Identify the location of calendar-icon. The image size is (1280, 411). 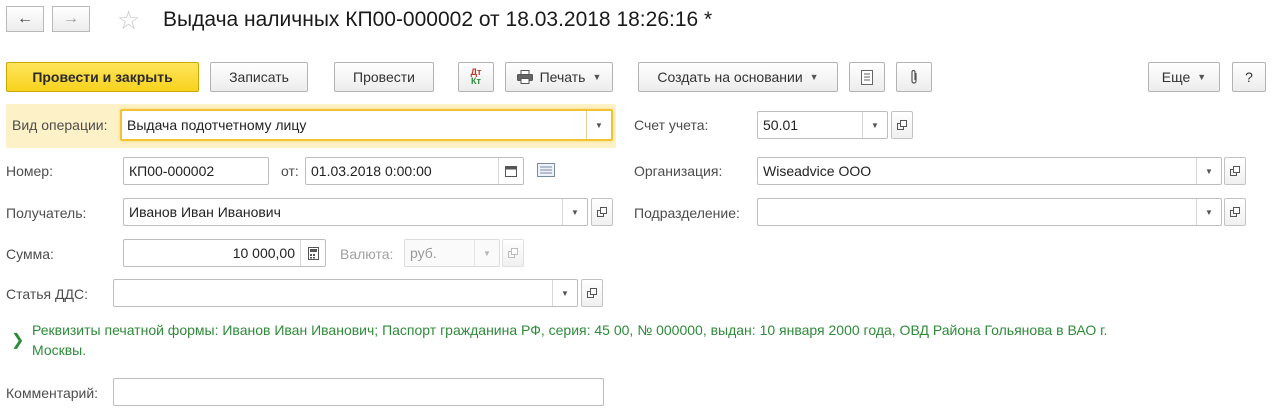
(510, 171).